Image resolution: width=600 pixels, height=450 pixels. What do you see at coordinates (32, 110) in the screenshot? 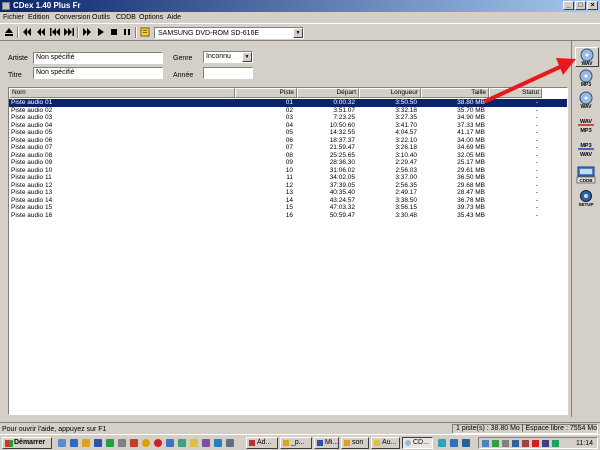
I see `cell-name: Piste audio 02` at bounding box center [32, 110].